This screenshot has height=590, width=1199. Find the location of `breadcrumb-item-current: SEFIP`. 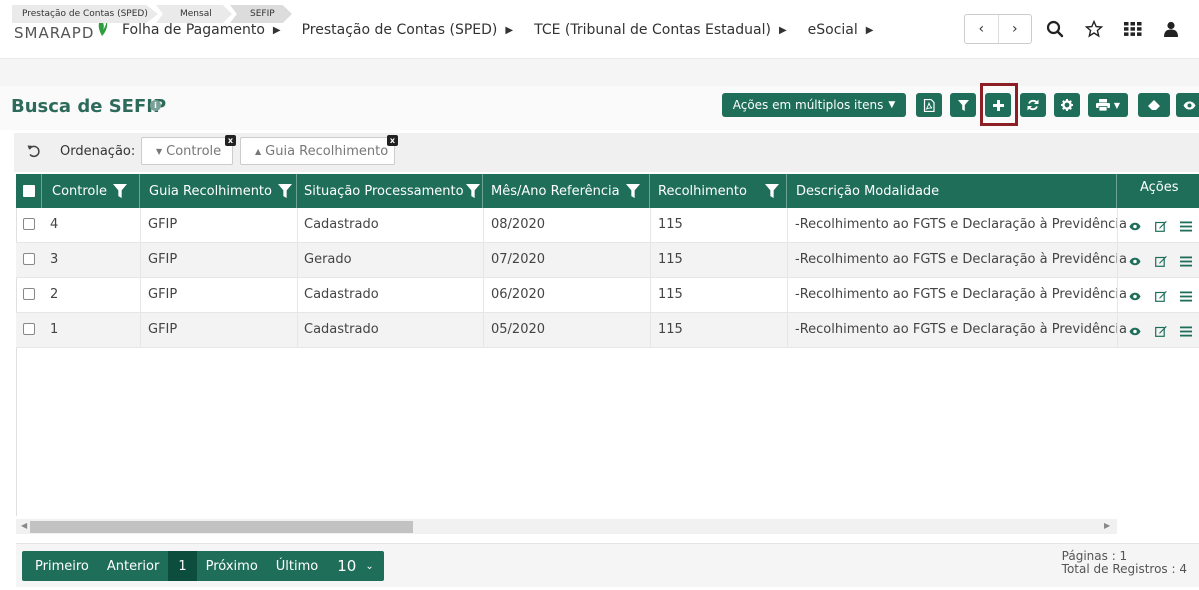

breadcrumb-item-current: SEFIP is located at coordinates (261, 14).